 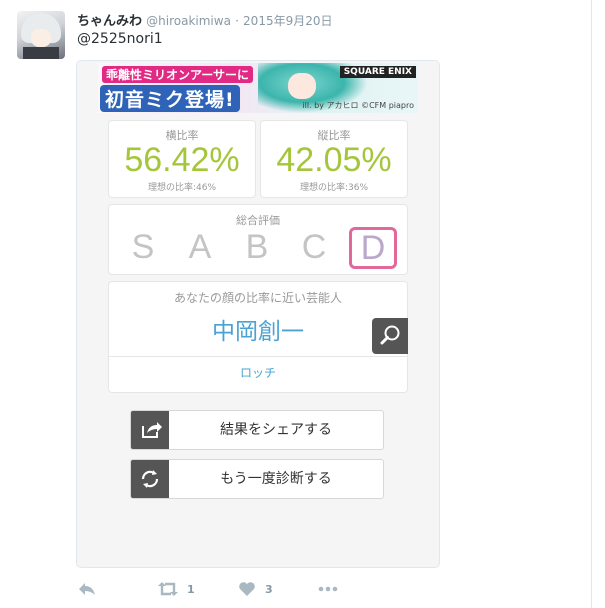 What do you see at coordinates (276, 430) in the screenshot?
I see `share-result-label: 結果をシェアする` at bounding box center [276, 430].